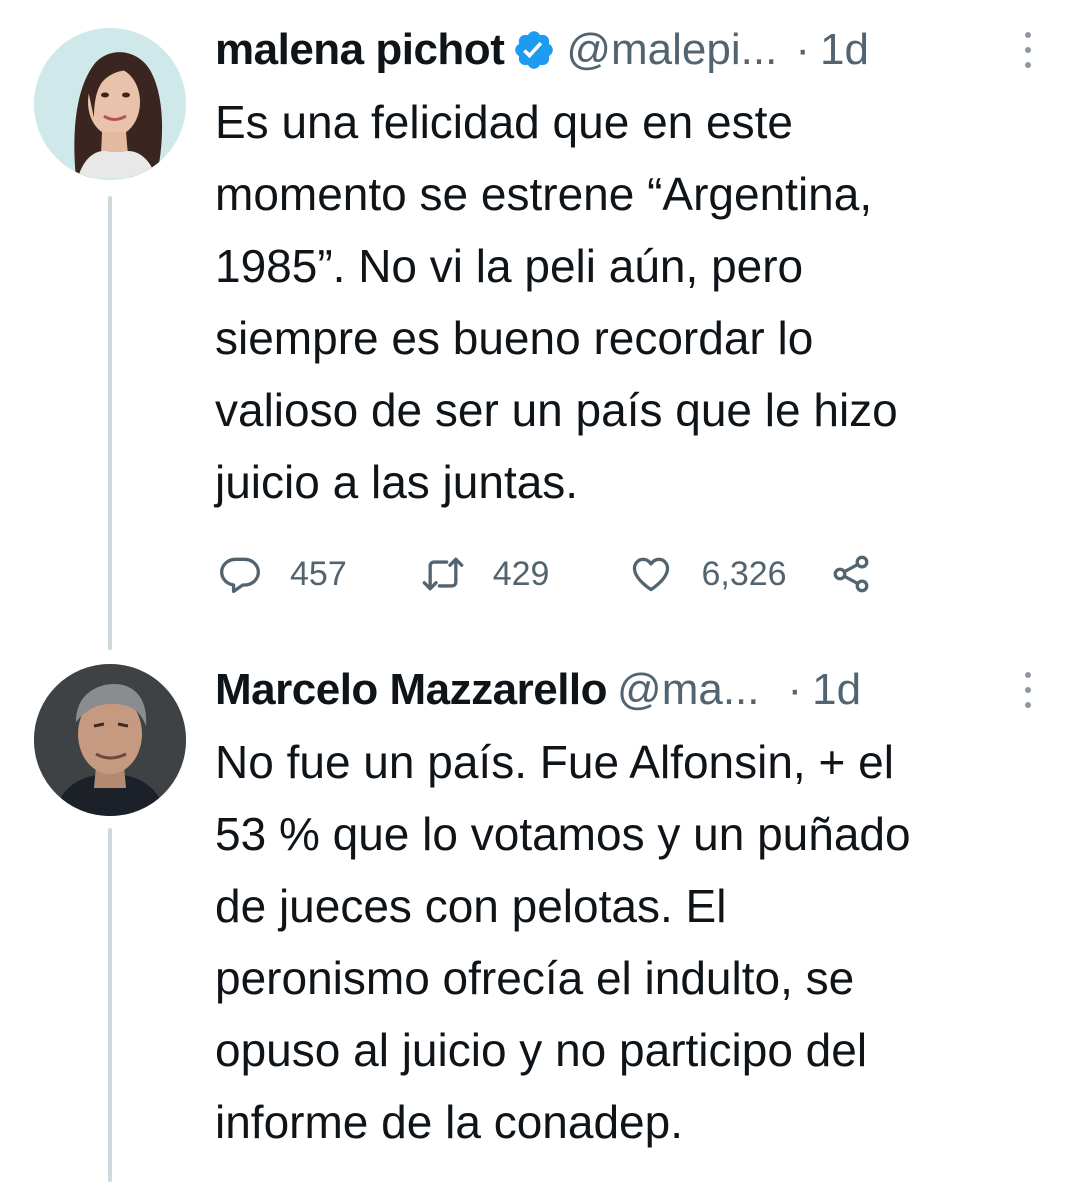 The image size is (1080, 1182). I want to click on share-button, so click(851, 574).